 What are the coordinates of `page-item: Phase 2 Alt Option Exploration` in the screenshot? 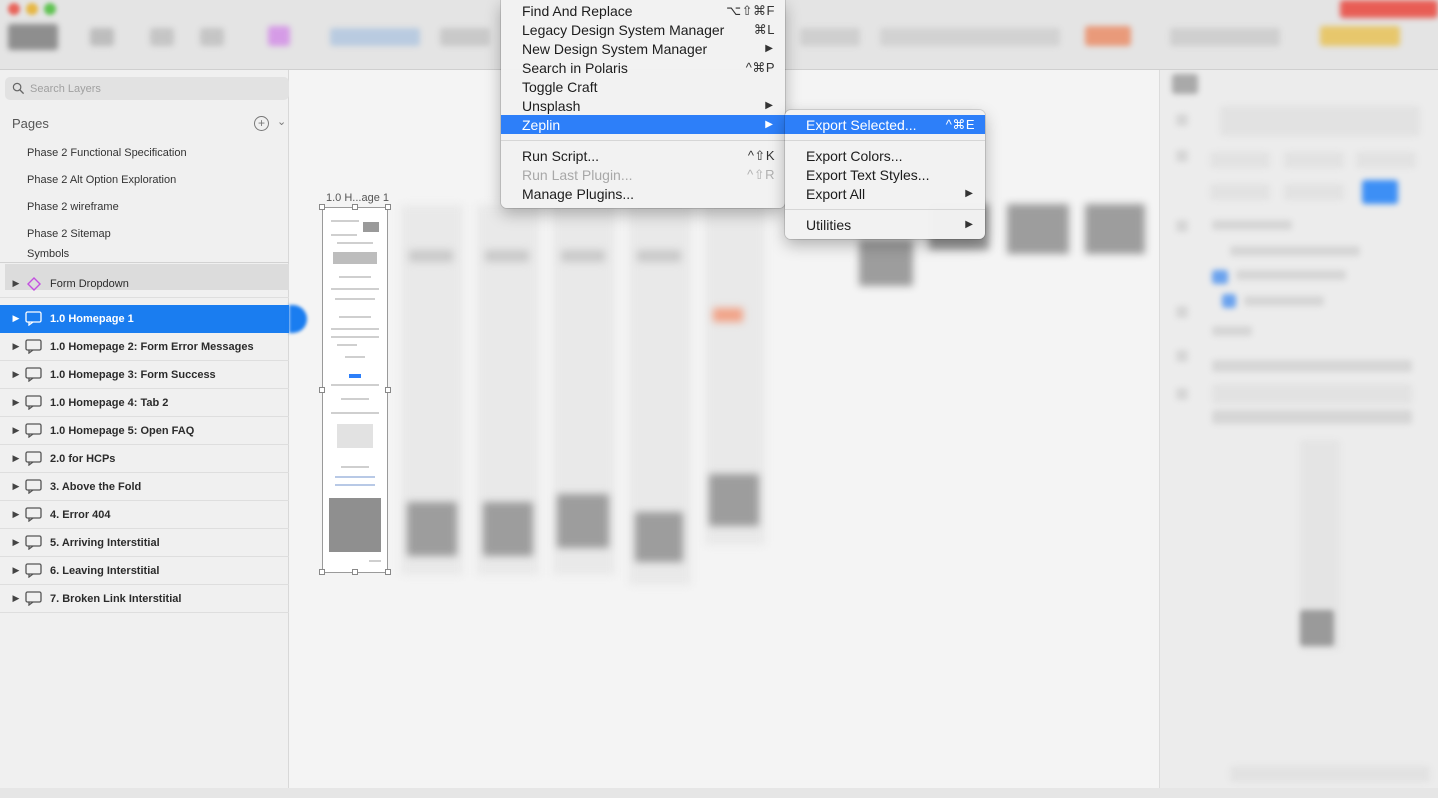 It's located at (147, 180).